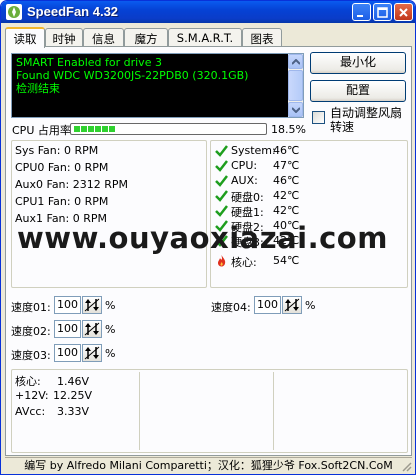 Image resolution: width=416 pixels, height=475 pixels. Describe the element at coordinates (247, 212) in the screenshot. I see `temp-name: 硬盘1:` at that location.